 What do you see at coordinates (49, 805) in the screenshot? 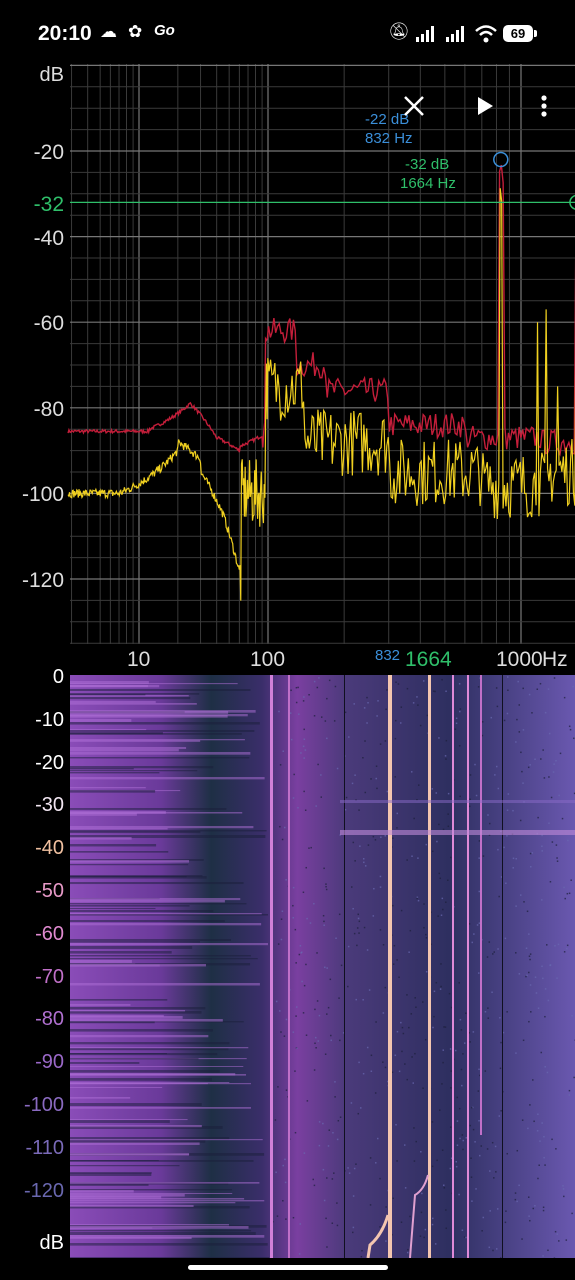
I see `spectrogram-y-tick-label: -30` at bounding box center [49, 805].